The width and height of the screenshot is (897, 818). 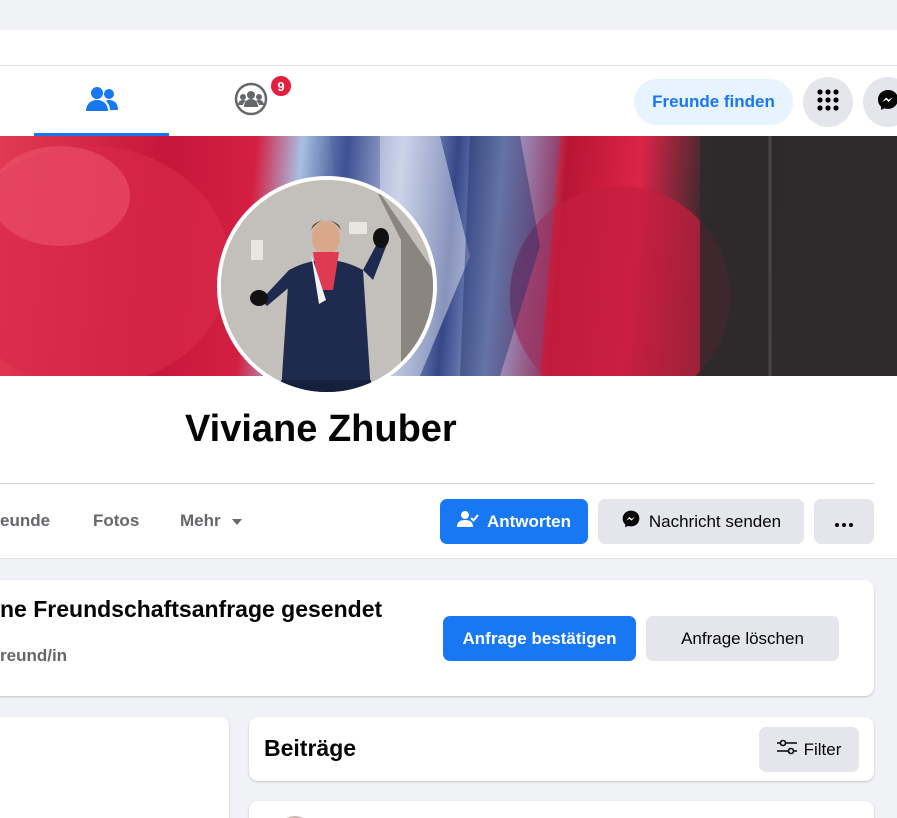 I want to click on messenger-small-icon, so click(x=631, y=521).